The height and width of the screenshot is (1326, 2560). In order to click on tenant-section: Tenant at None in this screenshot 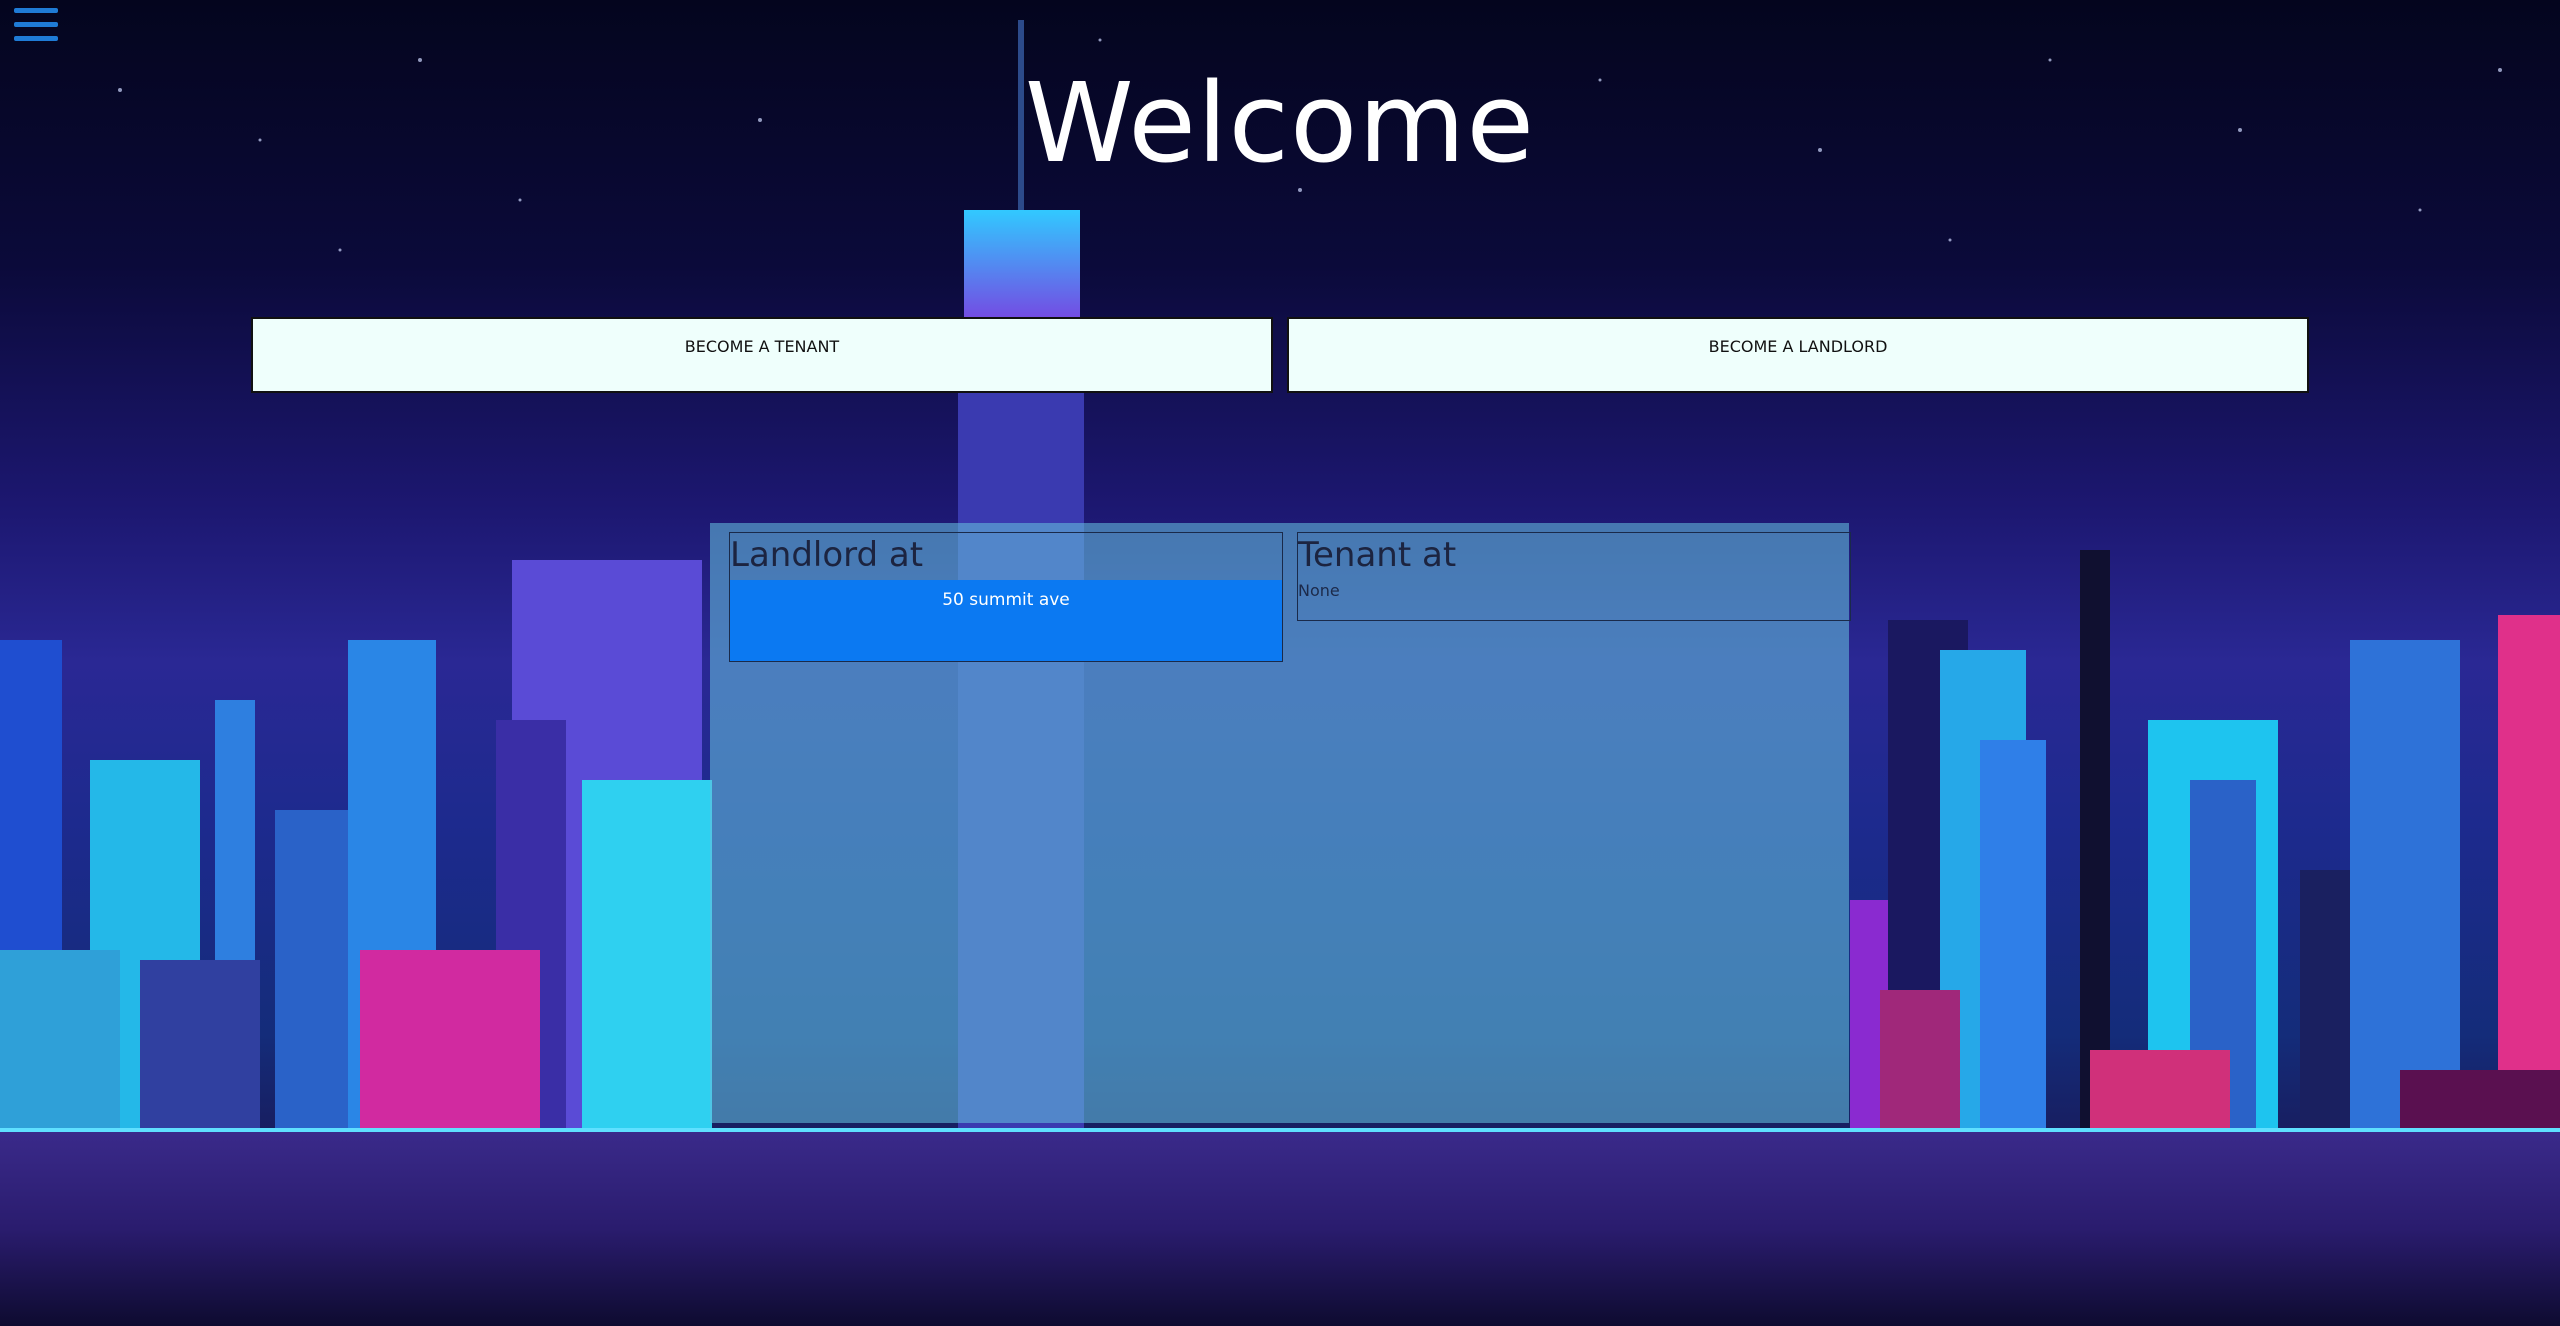, I will do `click(1574, 576)`.